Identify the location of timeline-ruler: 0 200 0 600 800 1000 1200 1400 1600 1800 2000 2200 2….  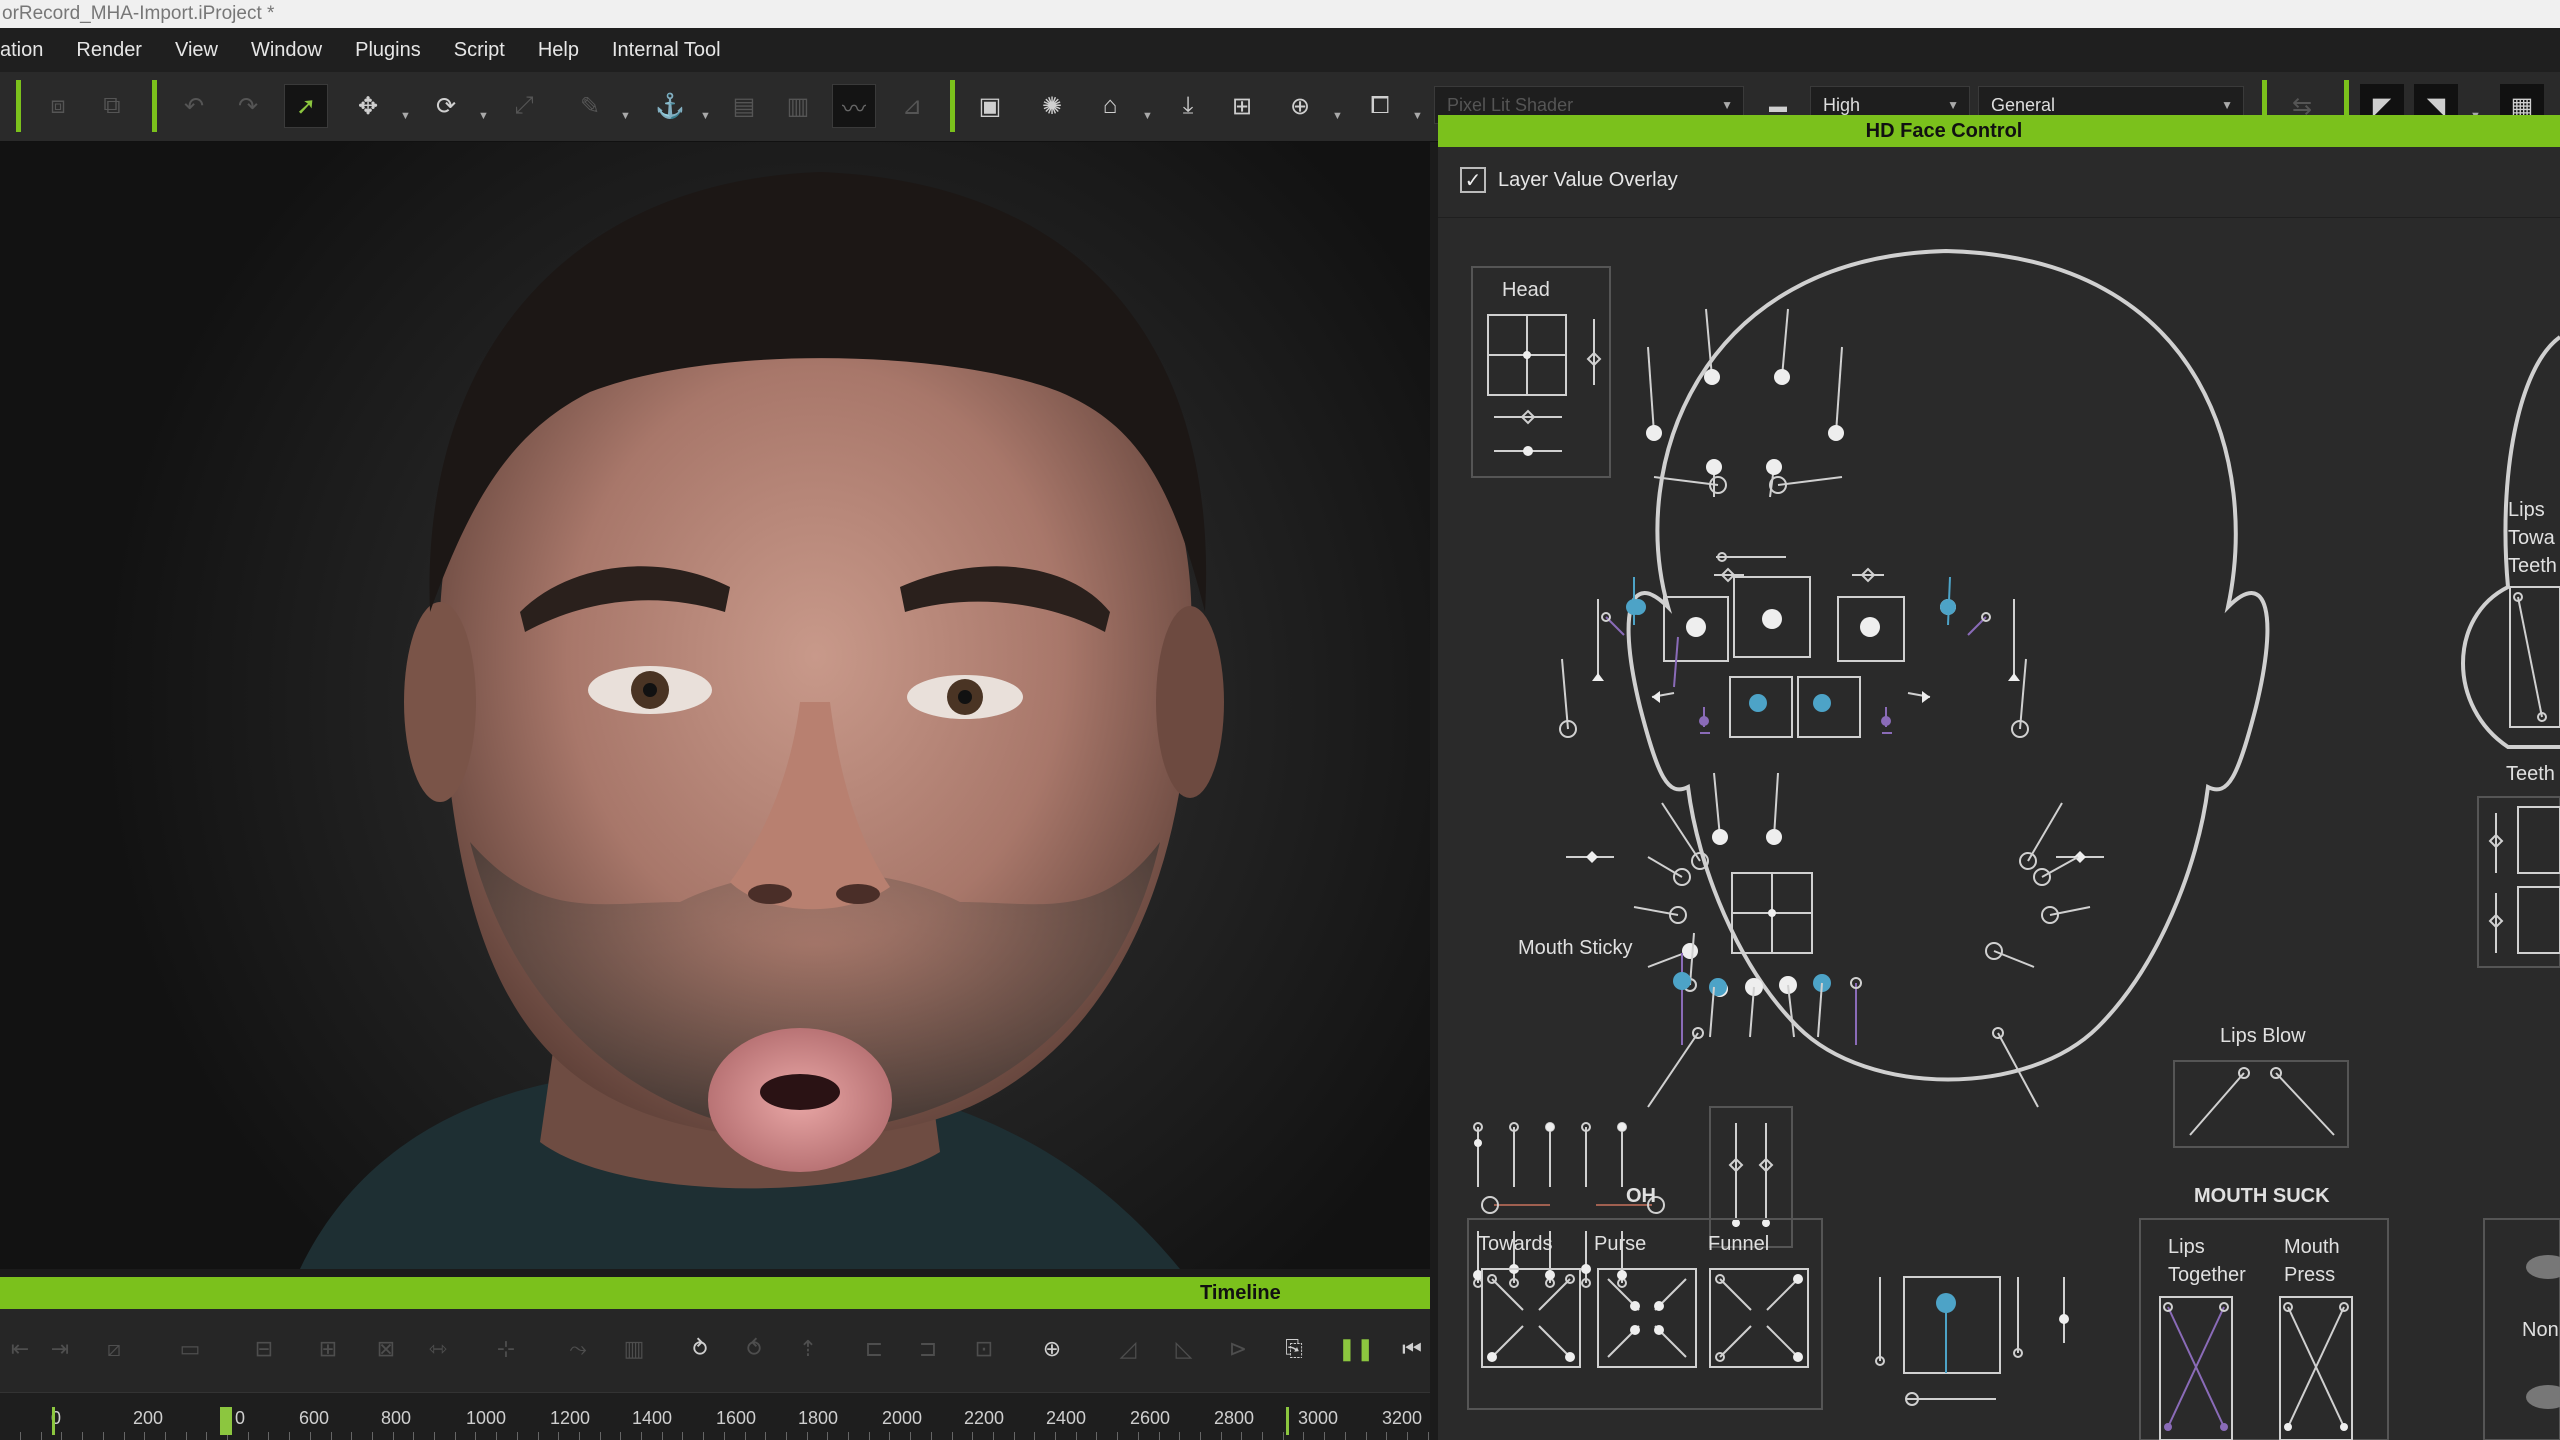
(715, 1416).